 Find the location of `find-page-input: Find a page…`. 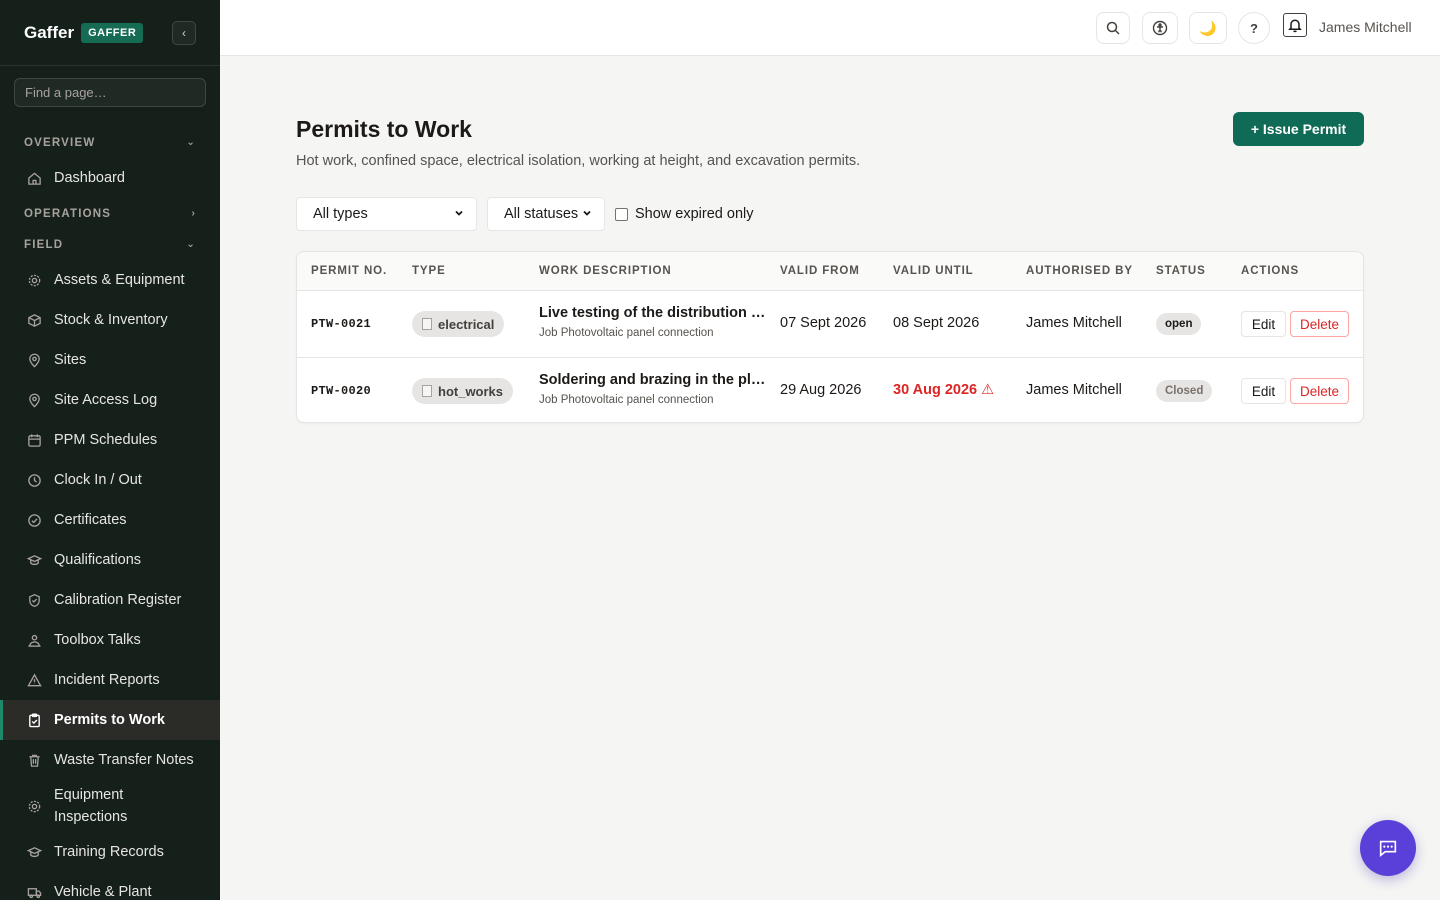

find-page-input: Find a page… is located at coordinates (110, 92).